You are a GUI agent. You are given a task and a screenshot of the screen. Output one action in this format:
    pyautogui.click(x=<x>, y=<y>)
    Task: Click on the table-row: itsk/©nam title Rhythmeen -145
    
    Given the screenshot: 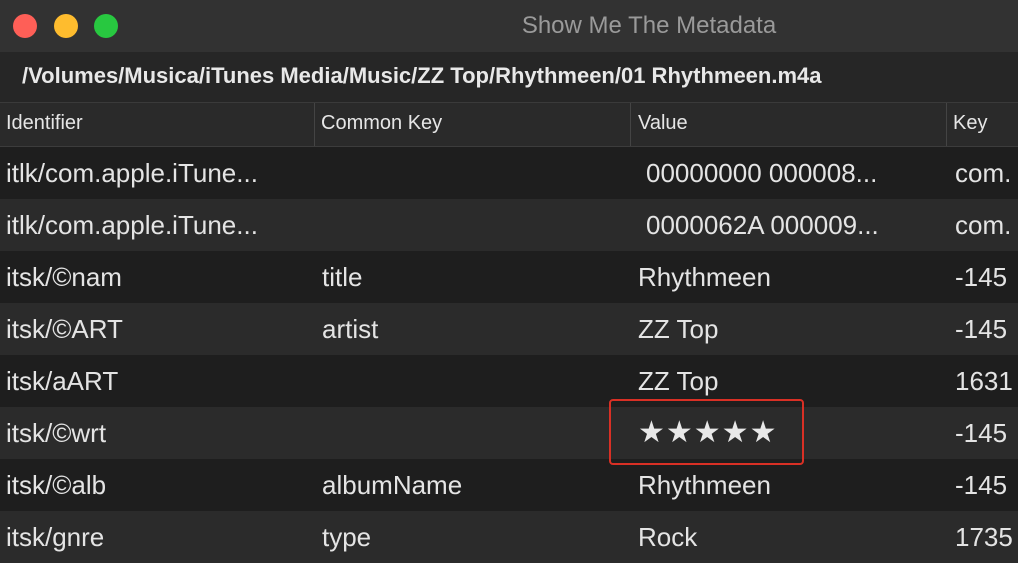 What is the action you would take?
    pyautogui.click(x=509, y=277)
    